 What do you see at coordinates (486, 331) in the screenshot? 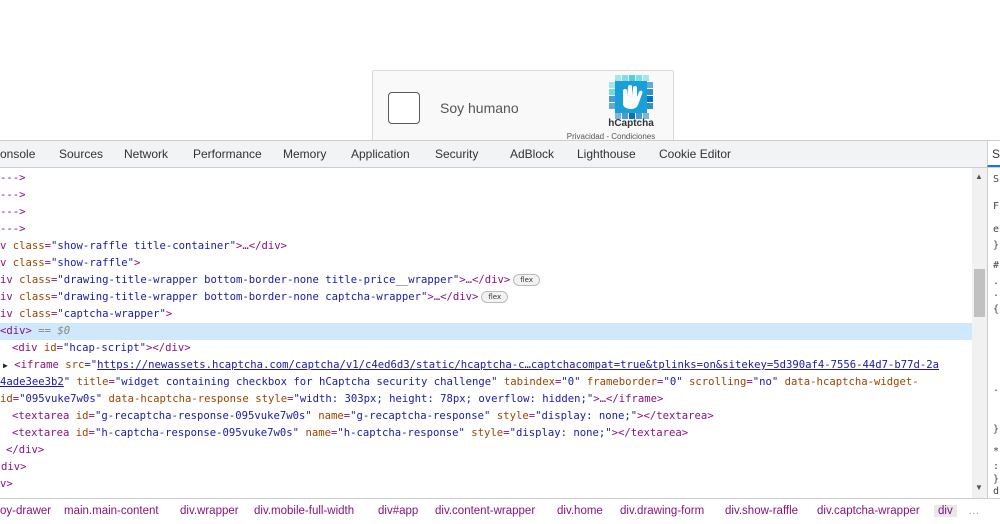
I see `dom-line-selected: <div> == $0` at bounding box center [486, 331].